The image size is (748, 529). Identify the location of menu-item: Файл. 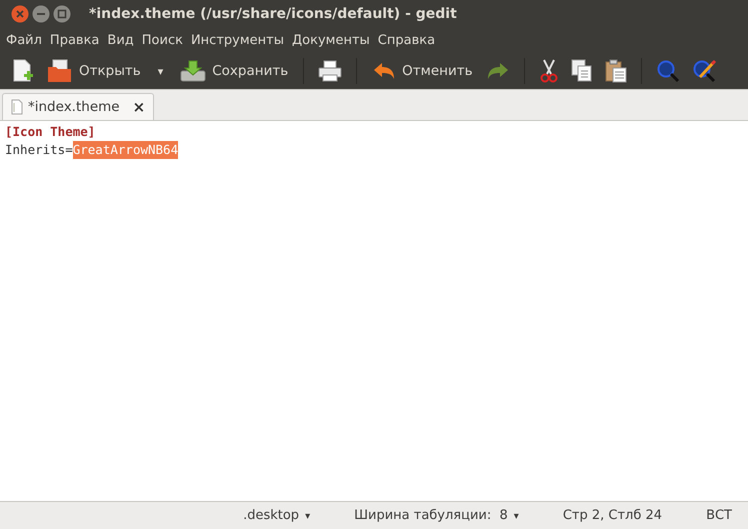
(24, 40).